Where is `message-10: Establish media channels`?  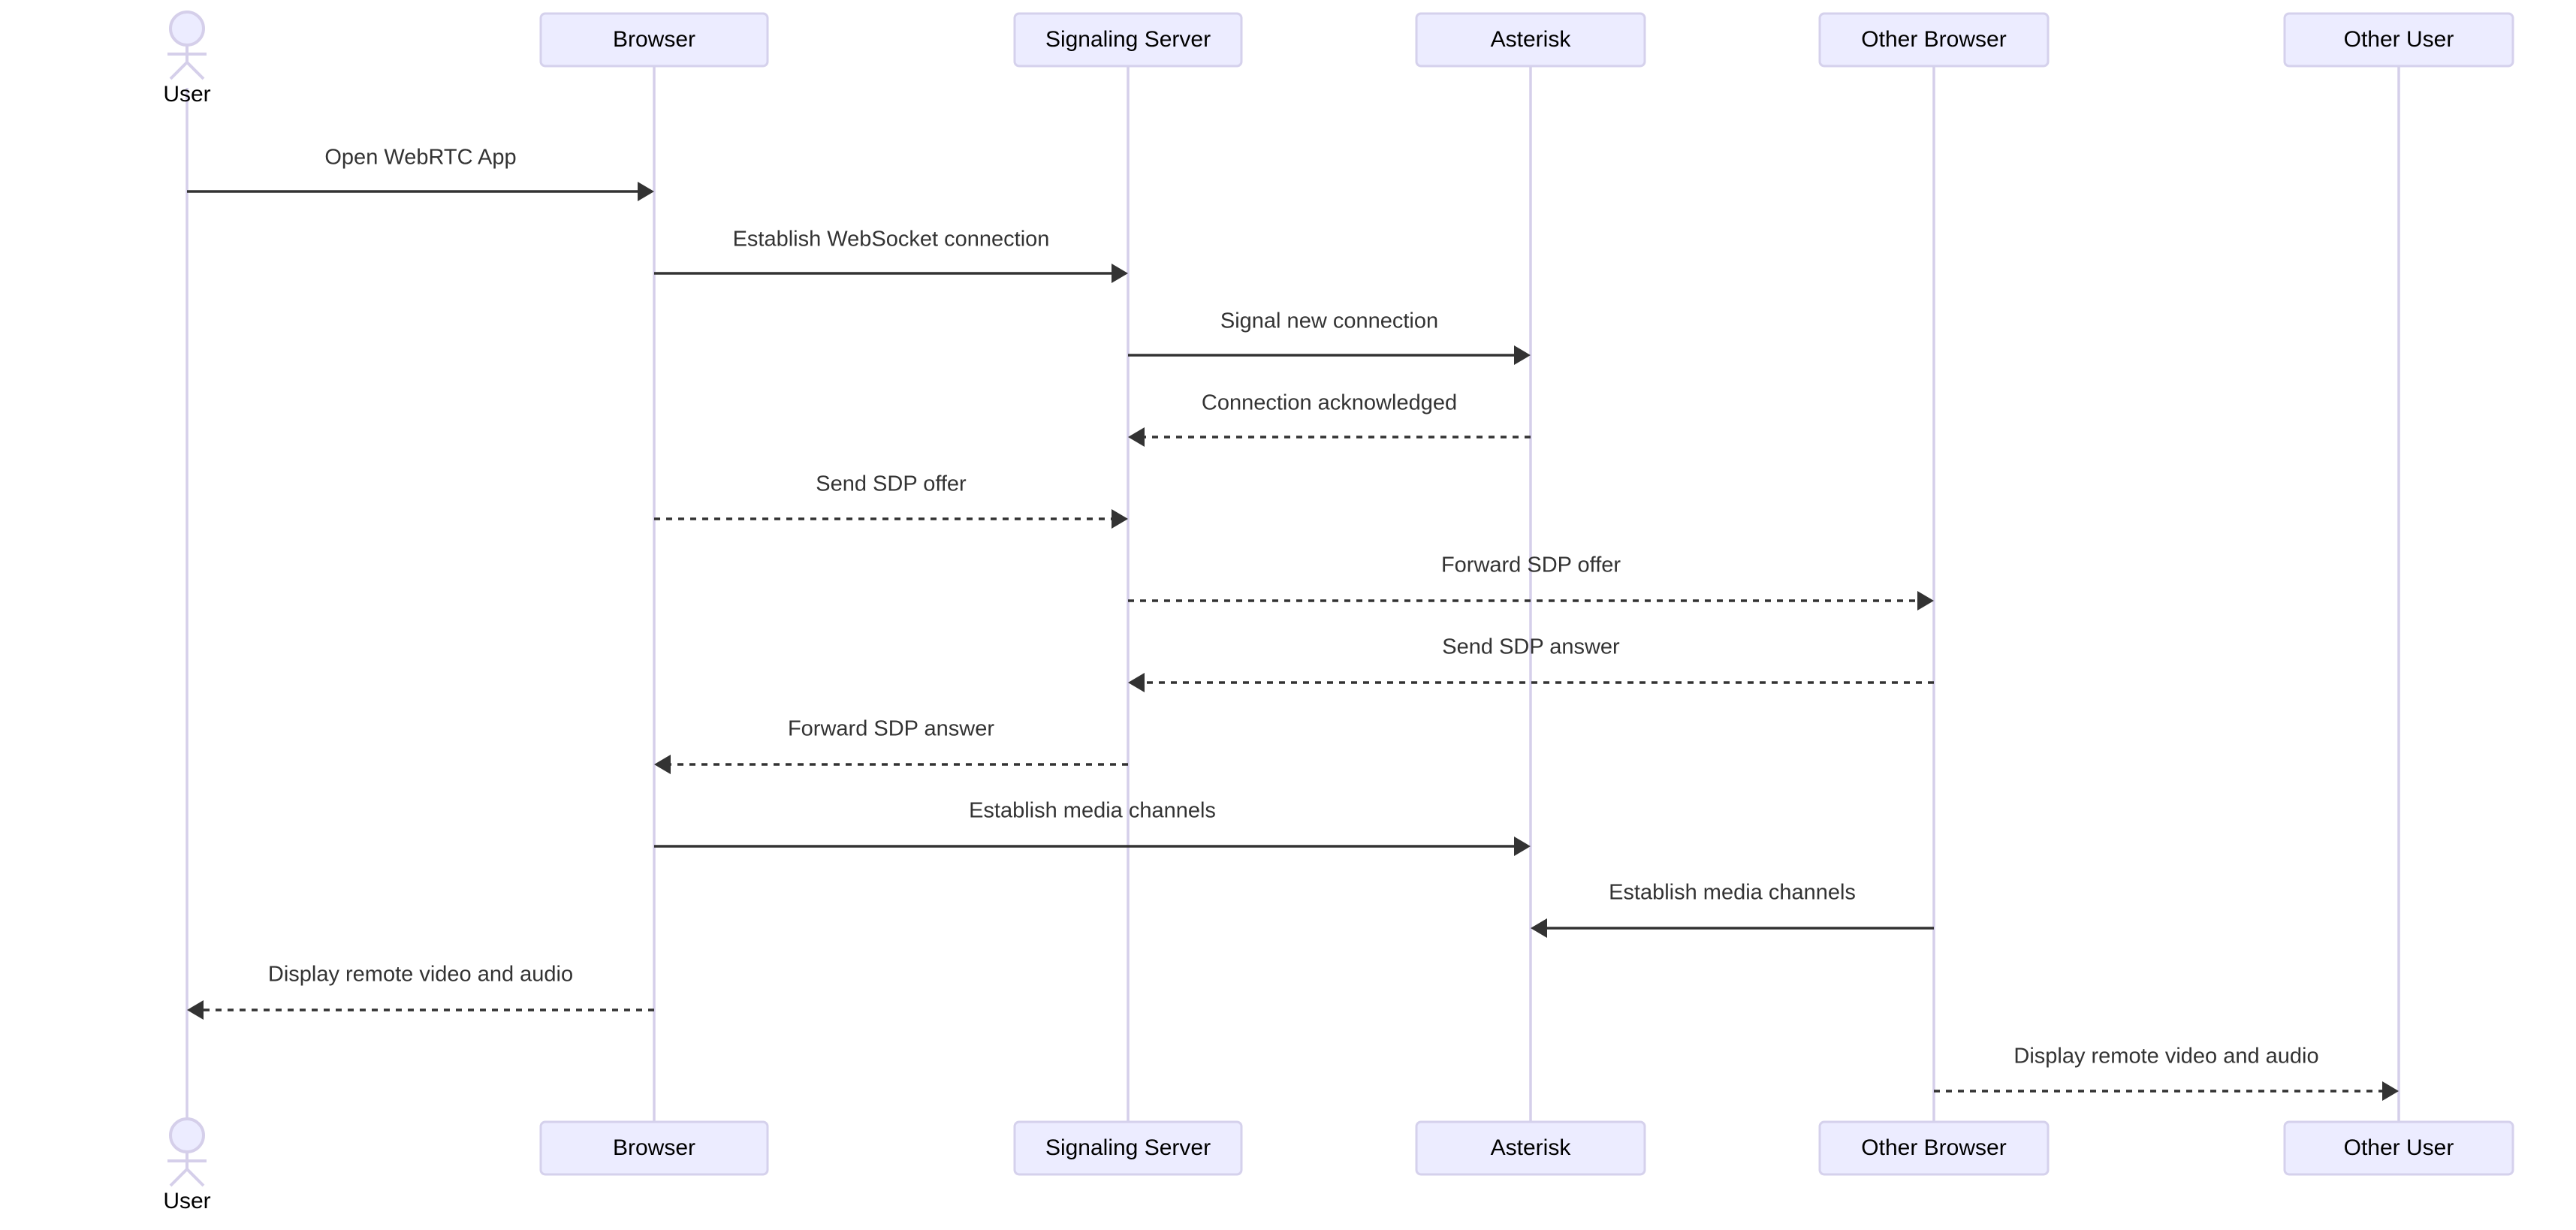 message-10: Establish media channels is located at coordinates (1733, 909).